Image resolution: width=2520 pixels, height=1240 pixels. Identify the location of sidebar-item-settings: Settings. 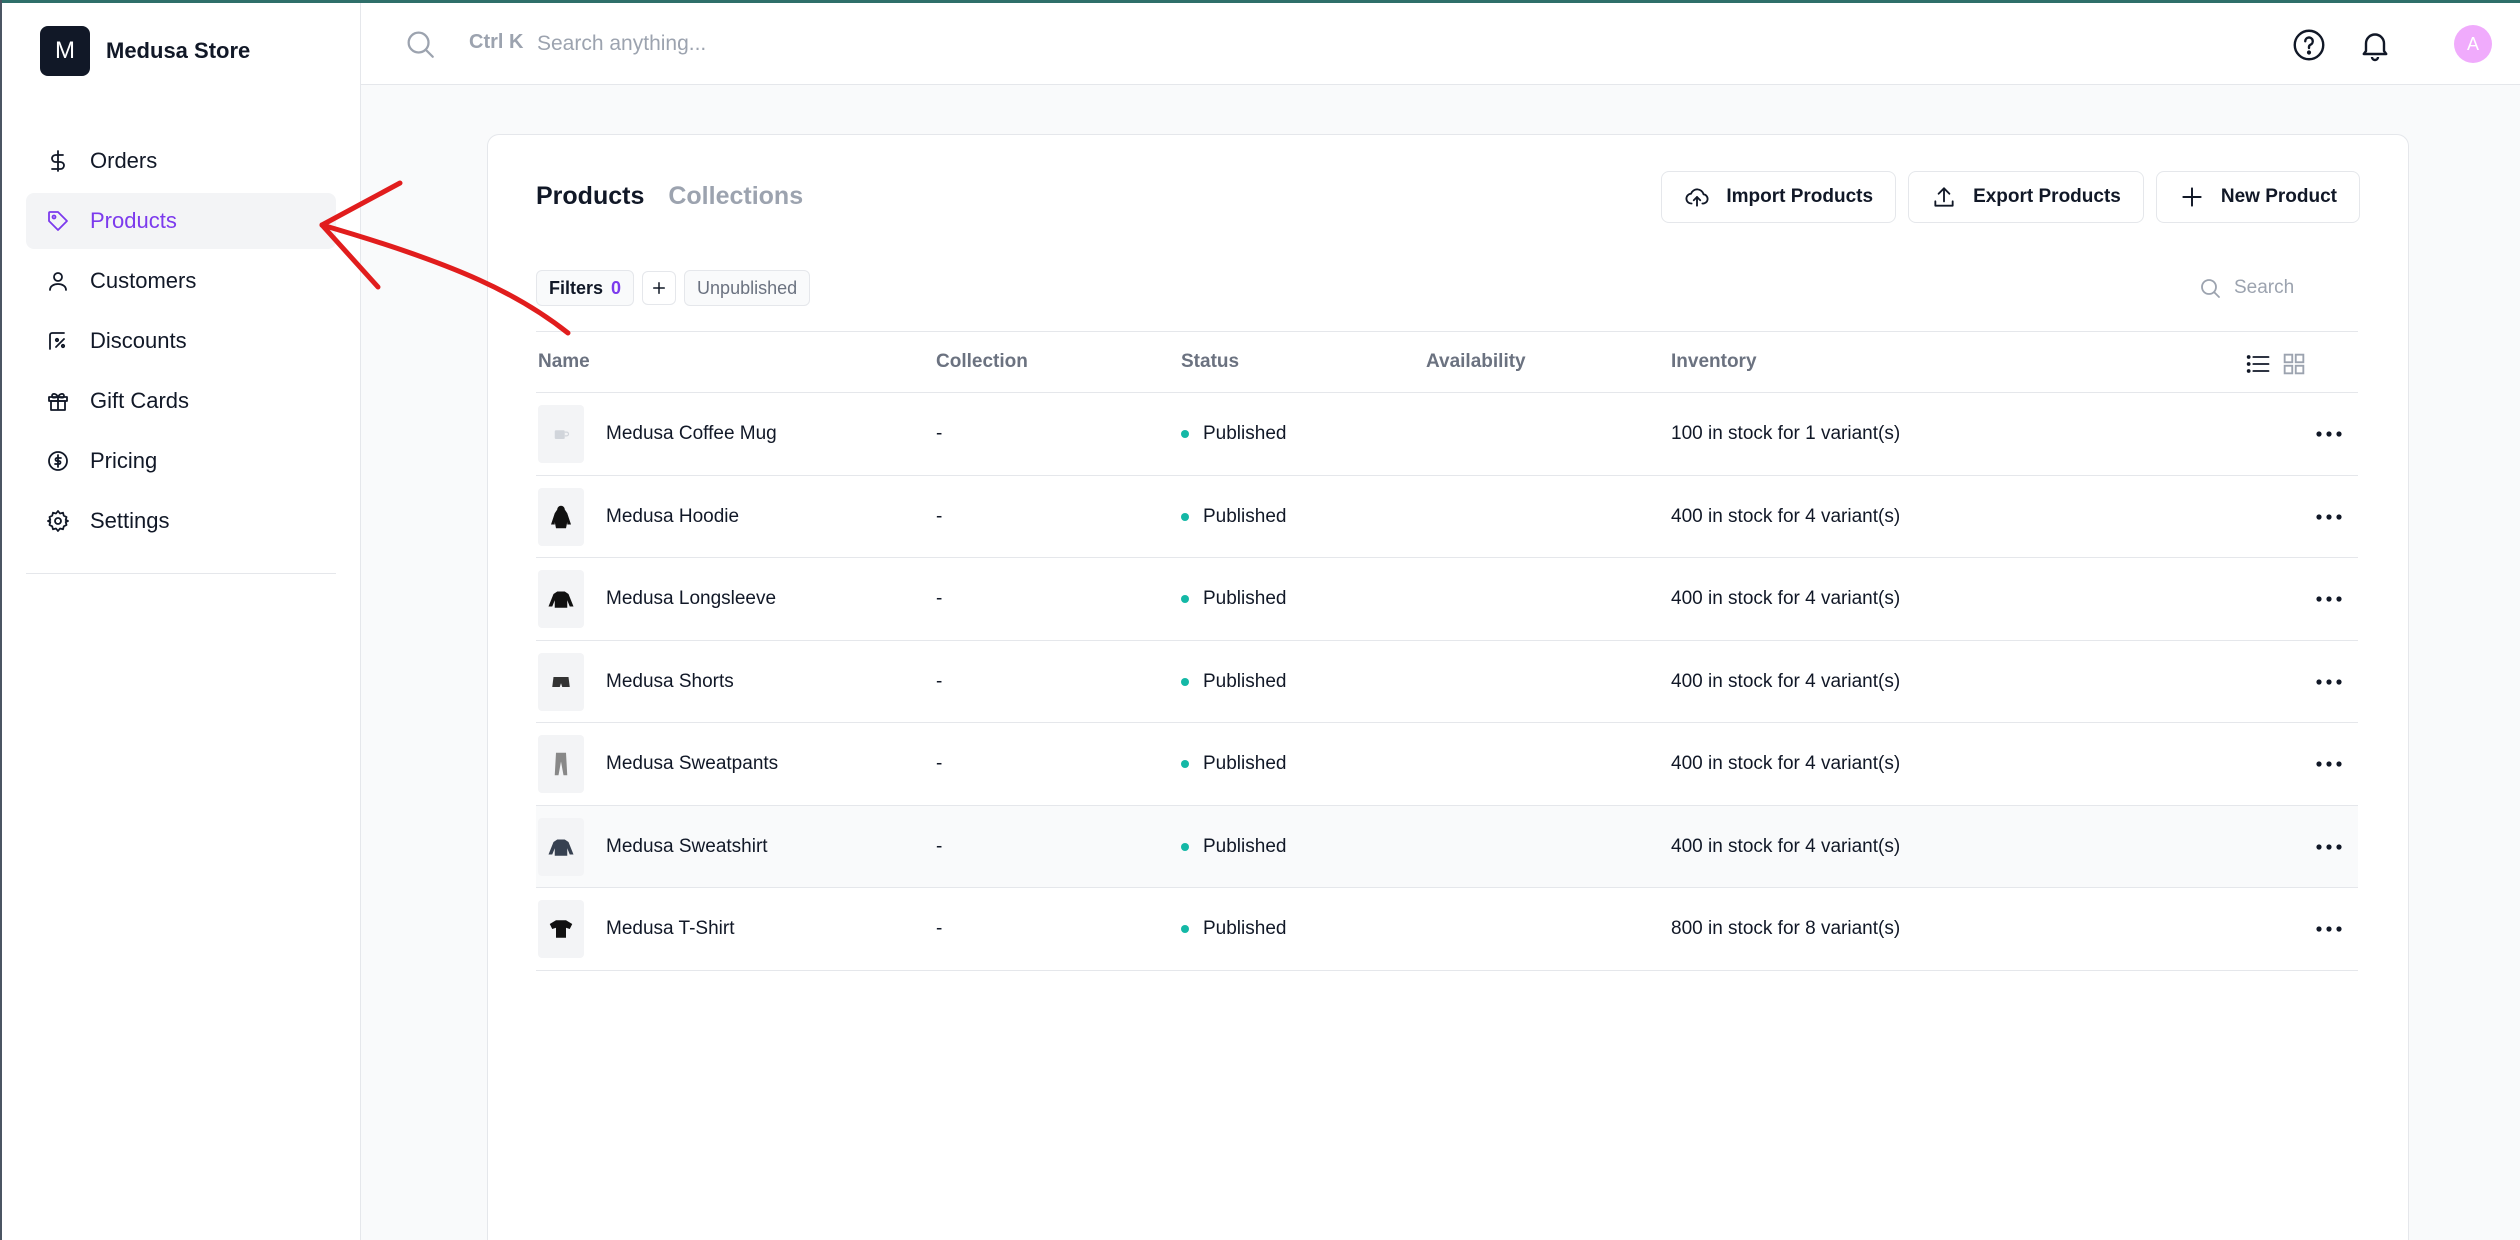
(181, 521).